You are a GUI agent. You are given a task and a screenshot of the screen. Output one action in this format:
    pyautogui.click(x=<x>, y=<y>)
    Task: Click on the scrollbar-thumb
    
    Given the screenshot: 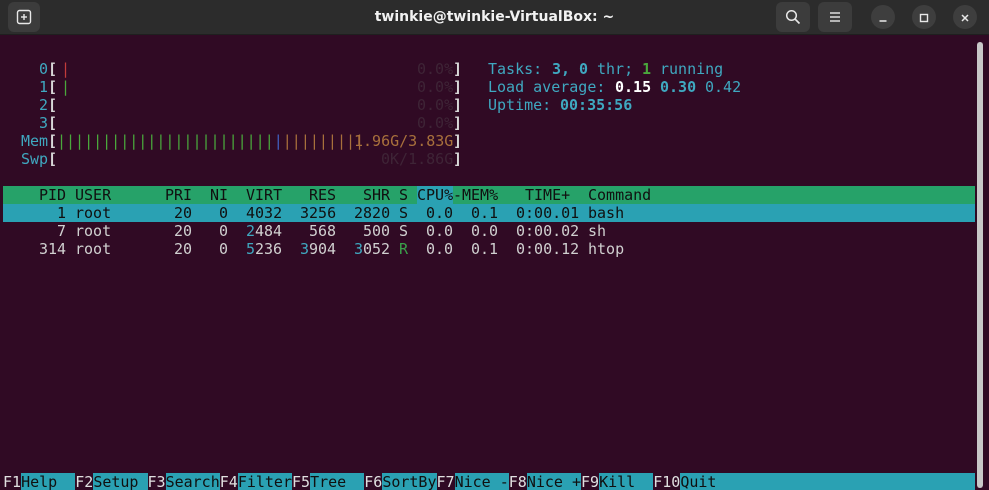 What is the action you would take?
    pyautogui.click(x=980, y=265)
    